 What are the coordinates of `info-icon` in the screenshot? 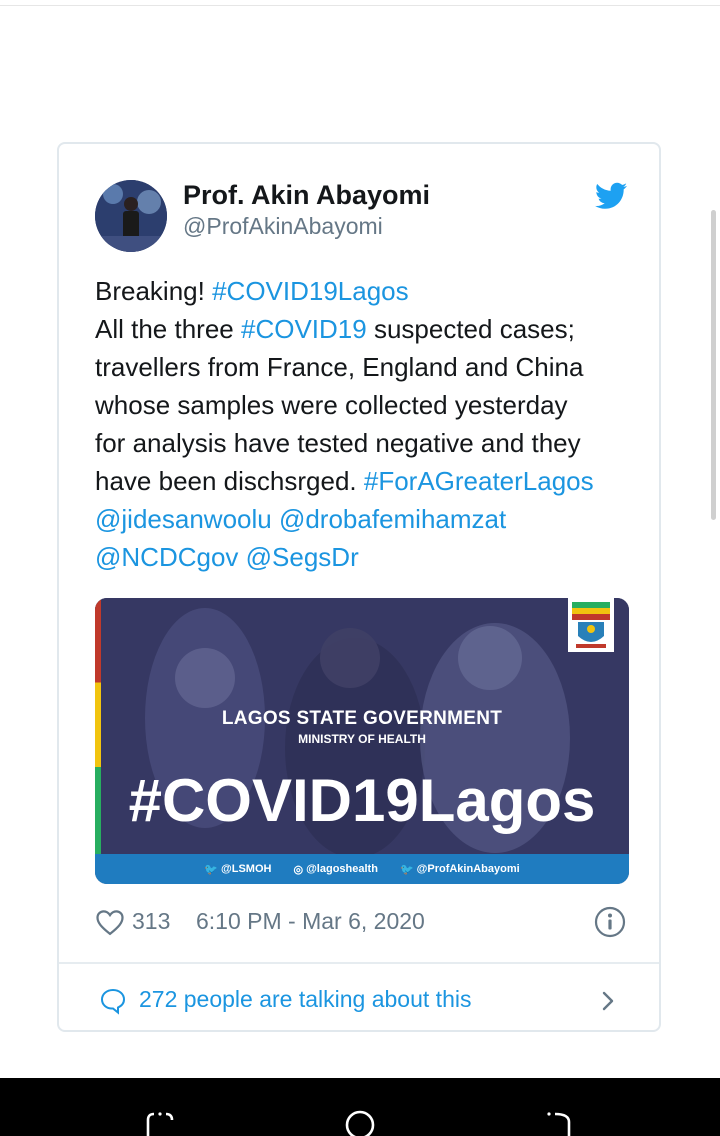 It's located at (610, 922).